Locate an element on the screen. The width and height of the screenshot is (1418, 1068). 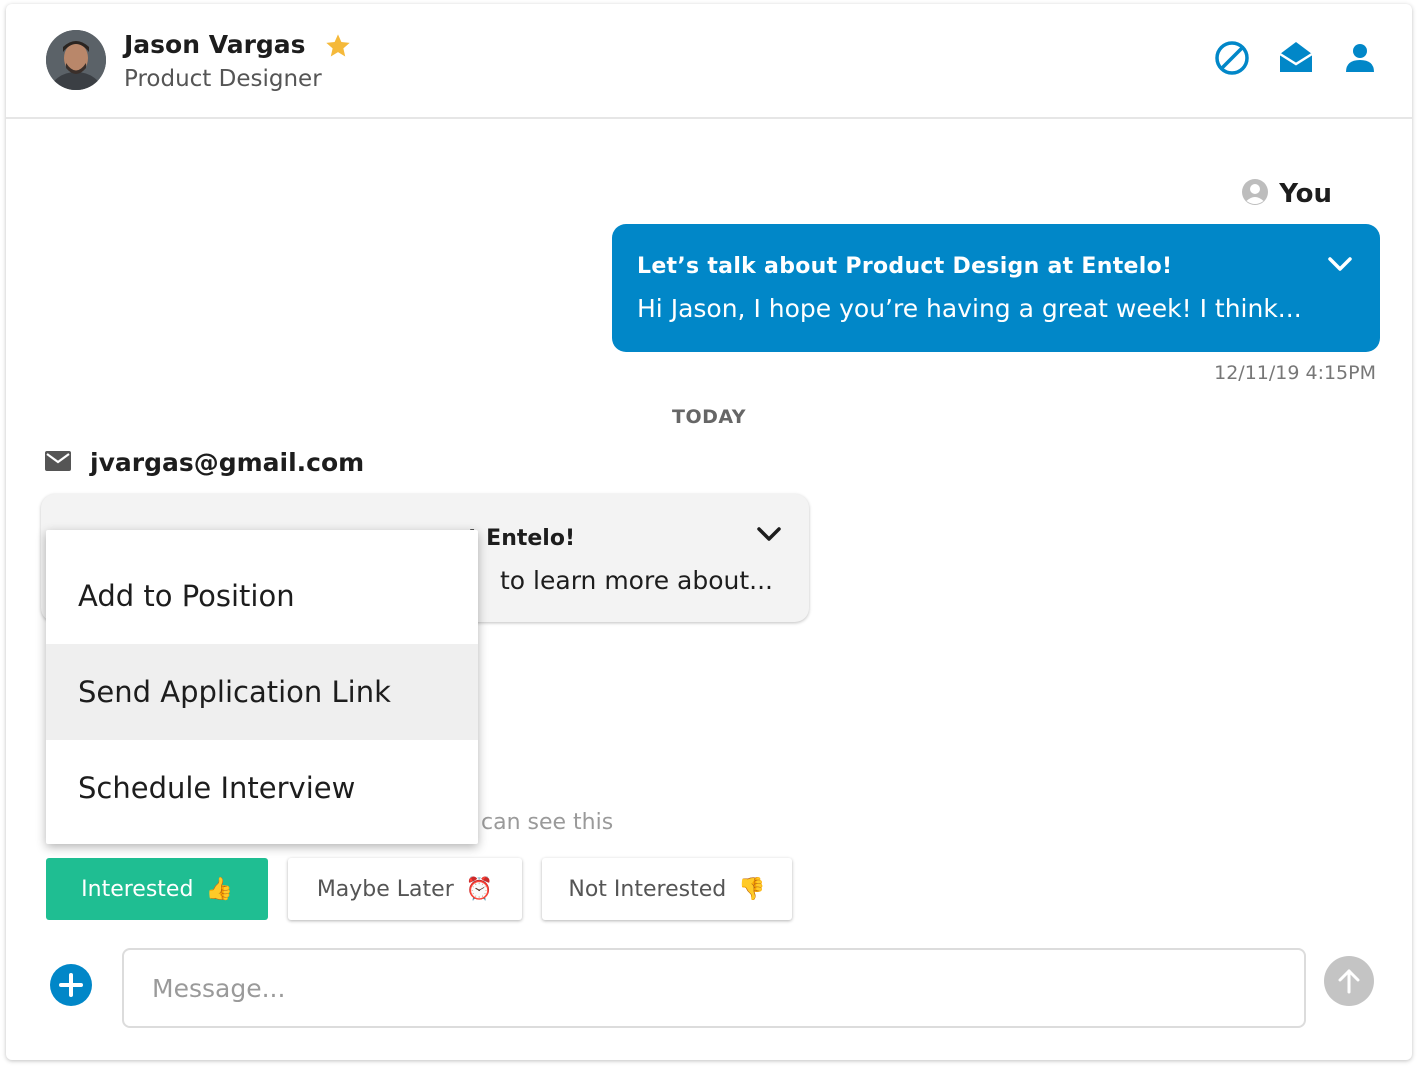
add-attachment-button is located at coordinates (71, 985).